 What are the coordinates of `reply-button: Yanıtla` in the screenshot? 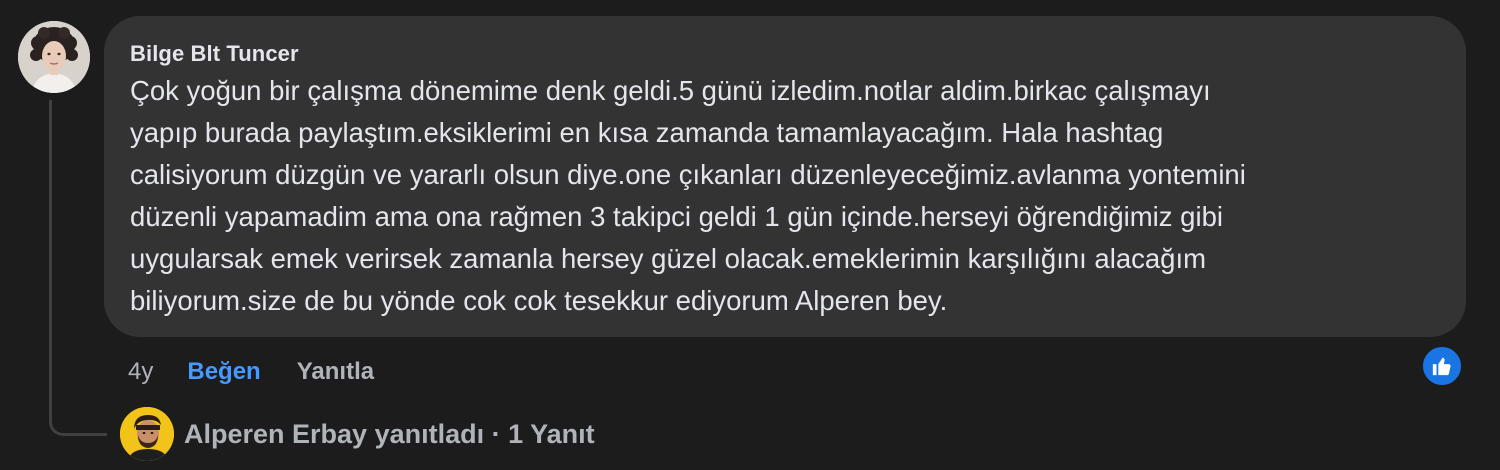 It's located at (335, 372).